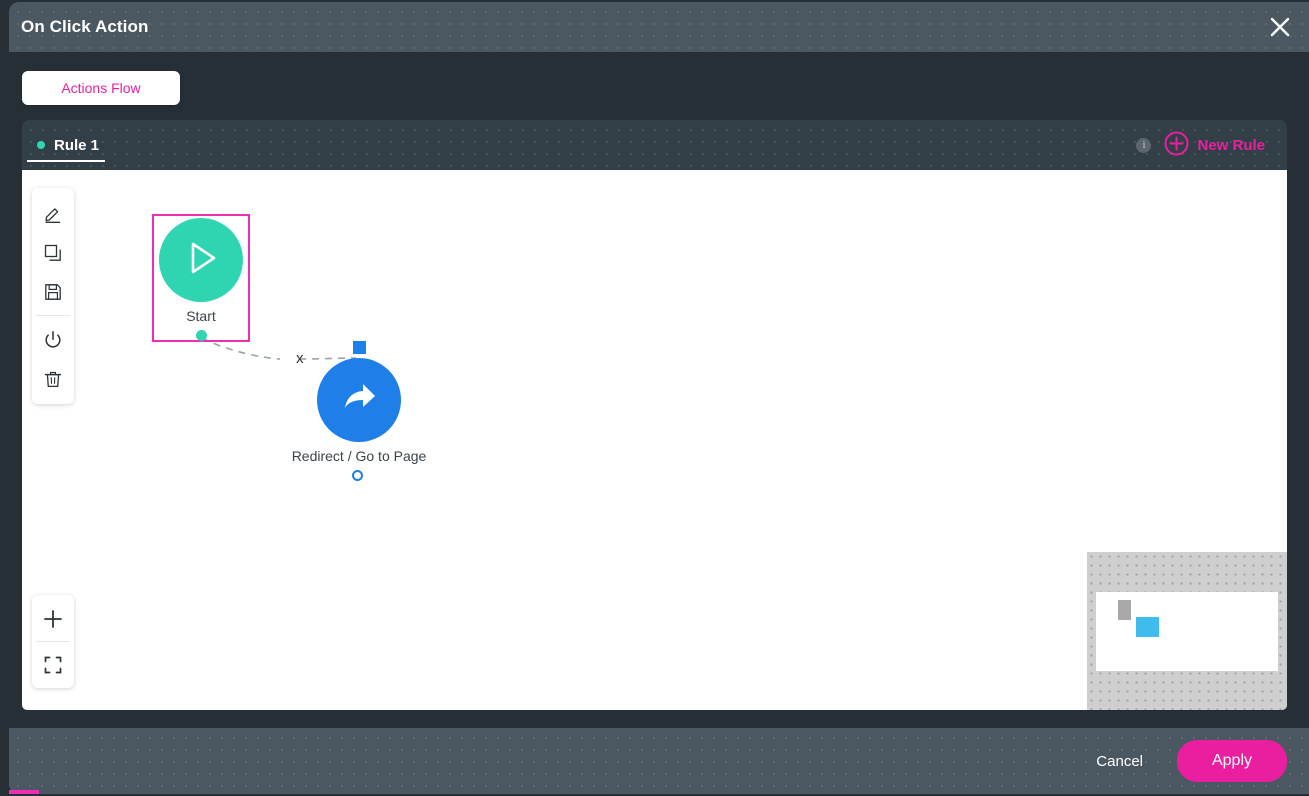 The width and height of the screenshot is (1309, 796). Describe the element at coordinates (53, 315) in the screenshot. I see `toolbar-divider` at that location.